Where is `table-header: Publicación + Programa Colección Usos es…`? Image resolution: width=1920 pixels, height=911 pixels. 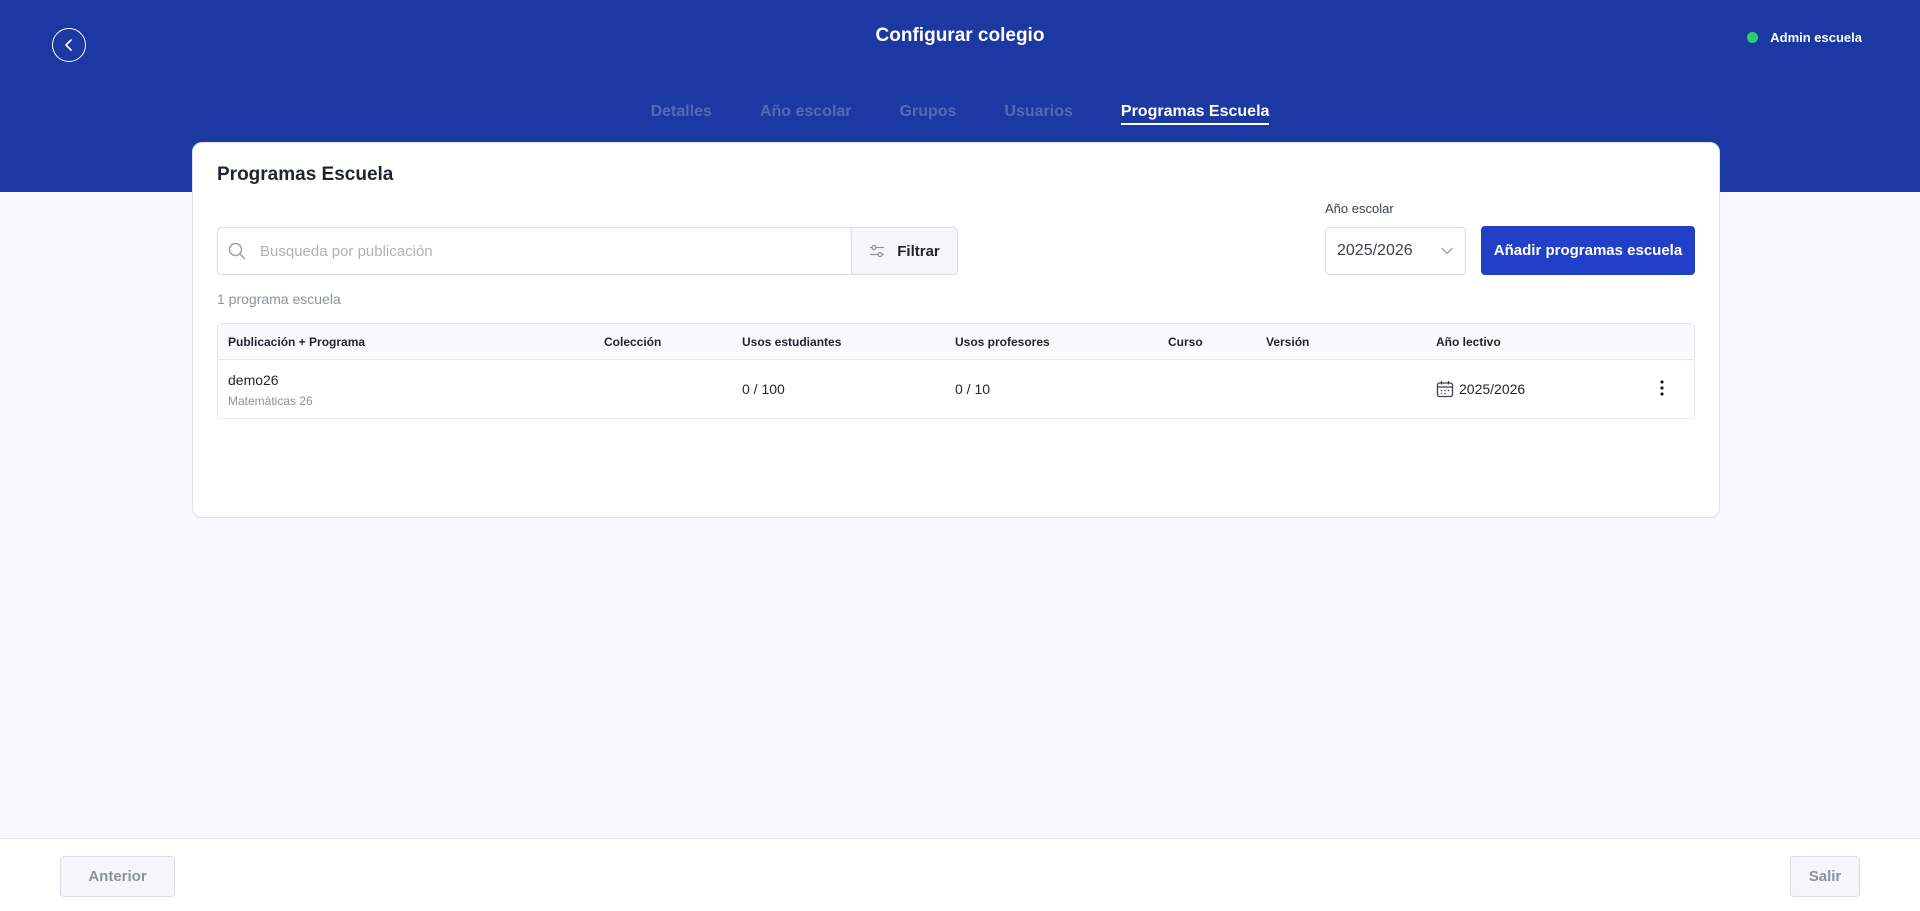
table-header: Publicación + Programa Colección Usos es… is located at coordinates (956, 342).